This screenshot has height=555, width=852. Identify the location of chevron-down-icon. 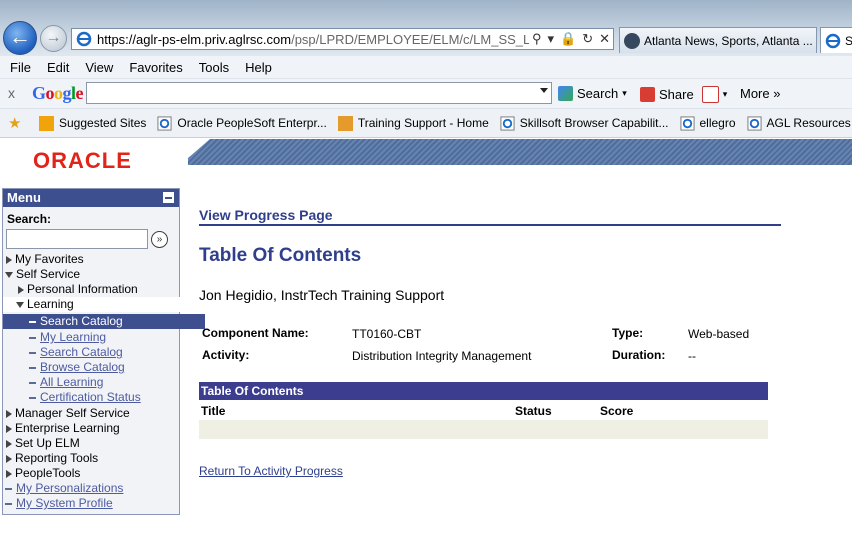
(544, 90).